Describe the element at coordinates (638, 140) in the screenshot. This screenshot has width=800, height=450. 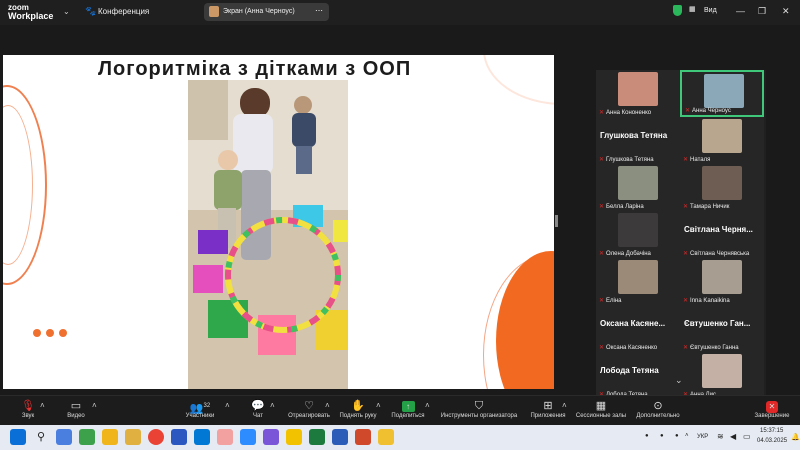
I see `participant-tile: Глушкова Тетяна ✕ Глушкова Тетяна` at that location.